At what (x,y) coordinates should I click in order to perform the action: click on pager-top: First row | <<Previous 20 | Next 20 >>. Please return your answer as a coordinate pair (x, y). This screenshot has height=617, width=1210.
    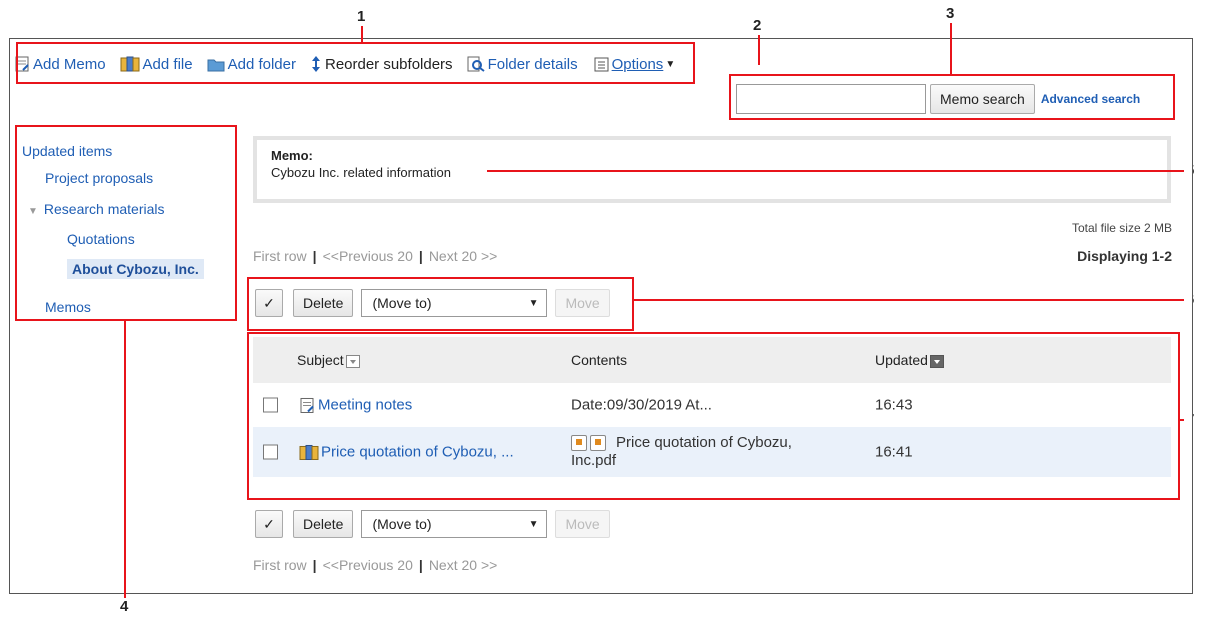
    Looking at the image, I should click on (375, 256).